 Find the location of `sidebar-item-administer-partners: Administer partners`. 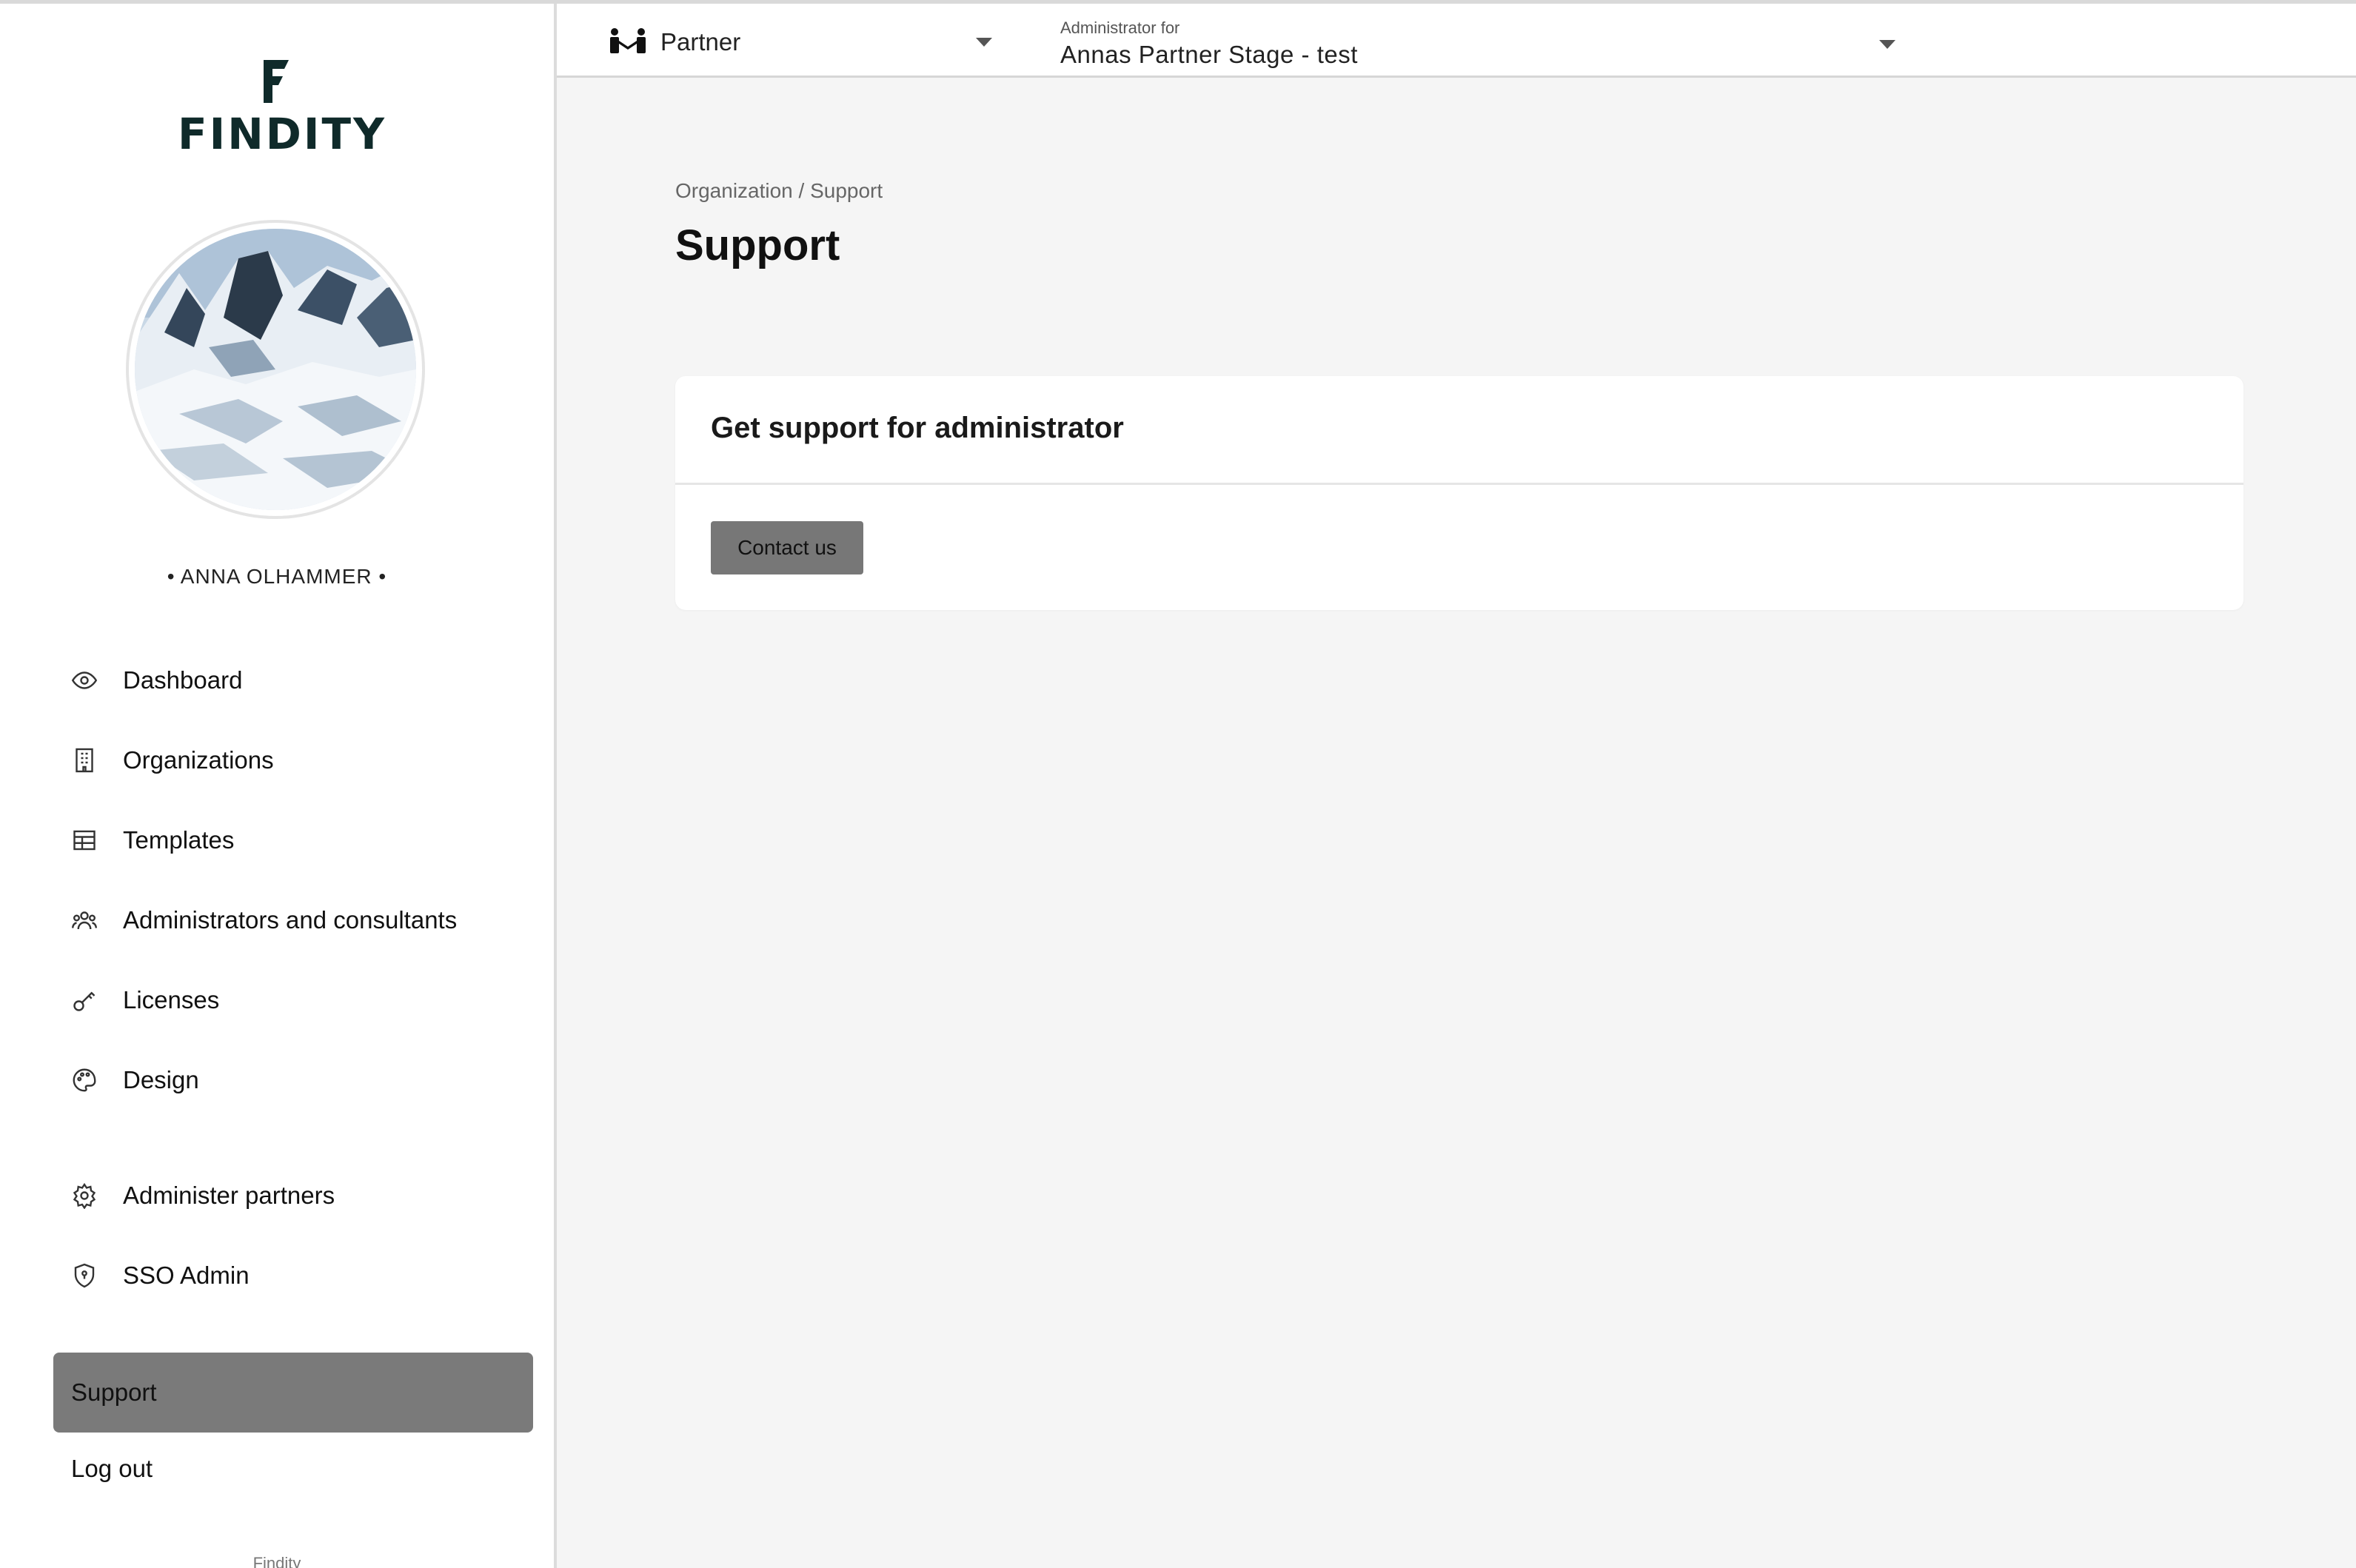

sidebar-item-administer-partners: Administer partners is located at coordinates (306, 1195).